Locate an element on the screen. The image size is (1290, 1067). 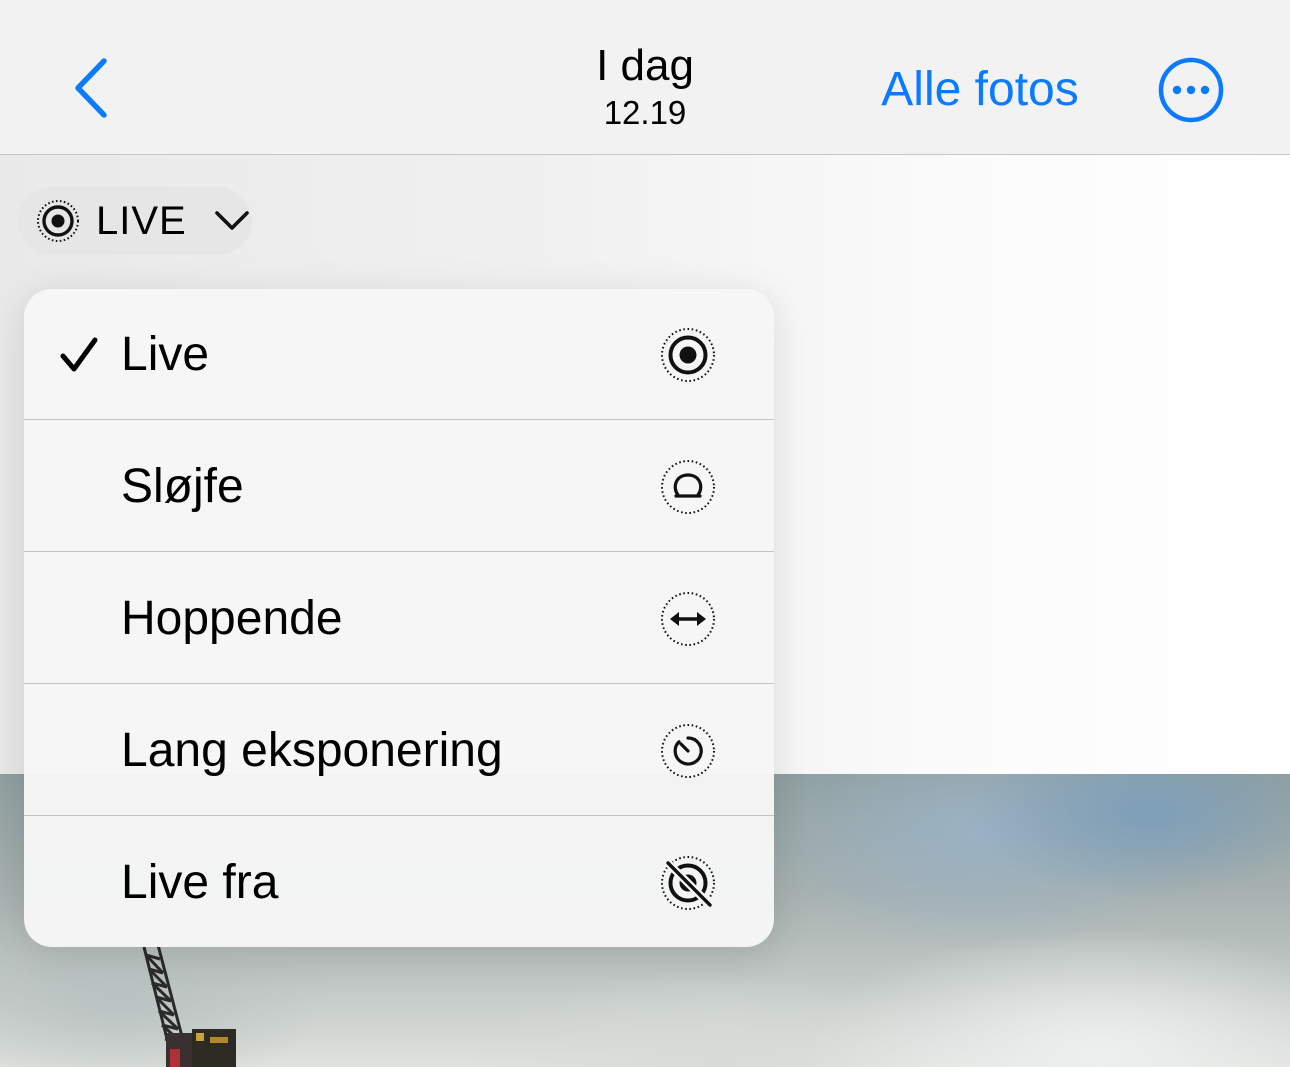
crane-image is located at coordinates (189, 1006).